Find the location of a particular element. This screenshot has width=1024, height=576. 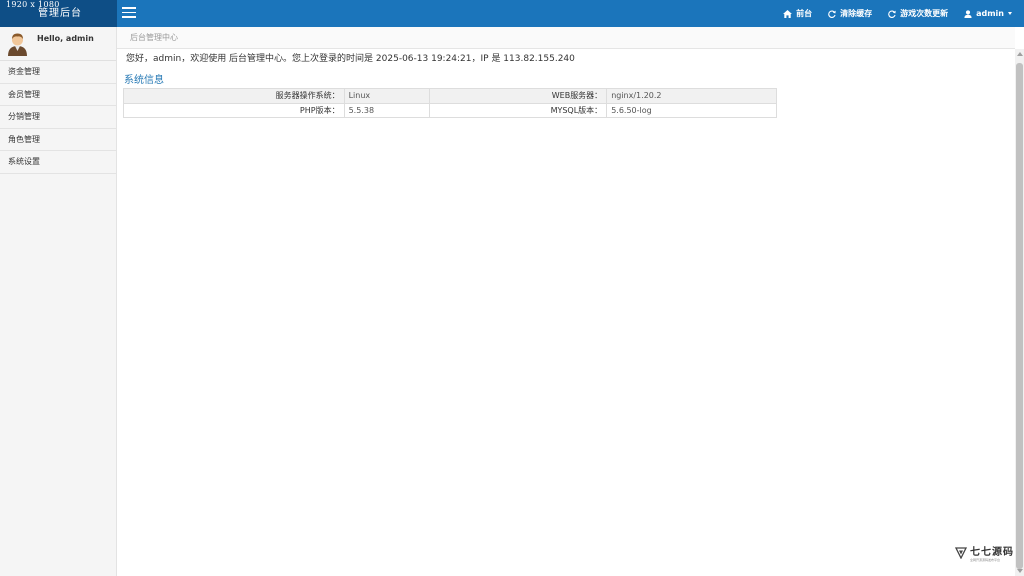

scroll-thumb is located at coordinates (1019, 316).